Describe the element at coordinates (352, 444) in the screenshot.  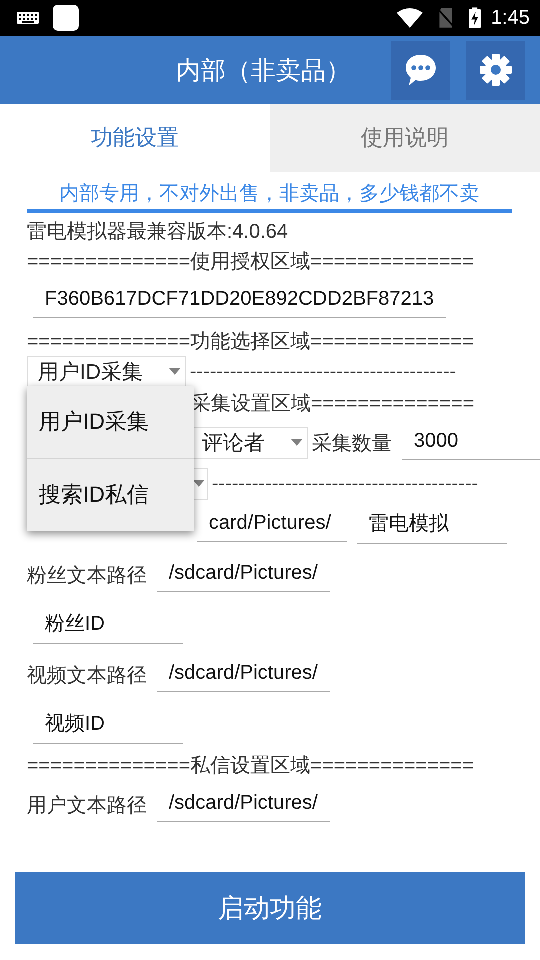
I see `label-text: 采集数量` at that location.